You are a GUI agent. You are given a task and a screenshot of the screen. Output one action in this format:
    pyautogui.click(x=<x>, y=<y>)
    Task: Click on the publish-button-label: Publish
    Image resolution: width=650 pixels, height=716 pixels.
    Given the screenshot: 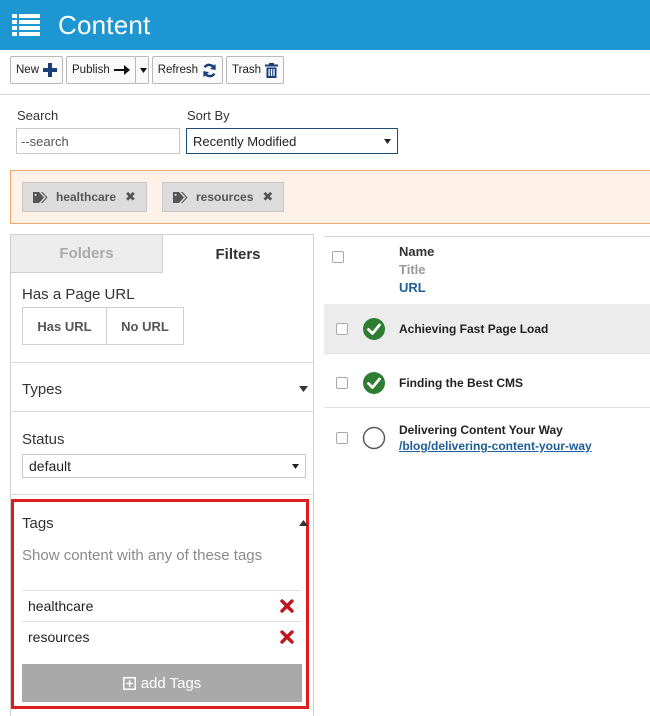 What is the action you would take?
    pyautogui.click(x=91, y=70)
    